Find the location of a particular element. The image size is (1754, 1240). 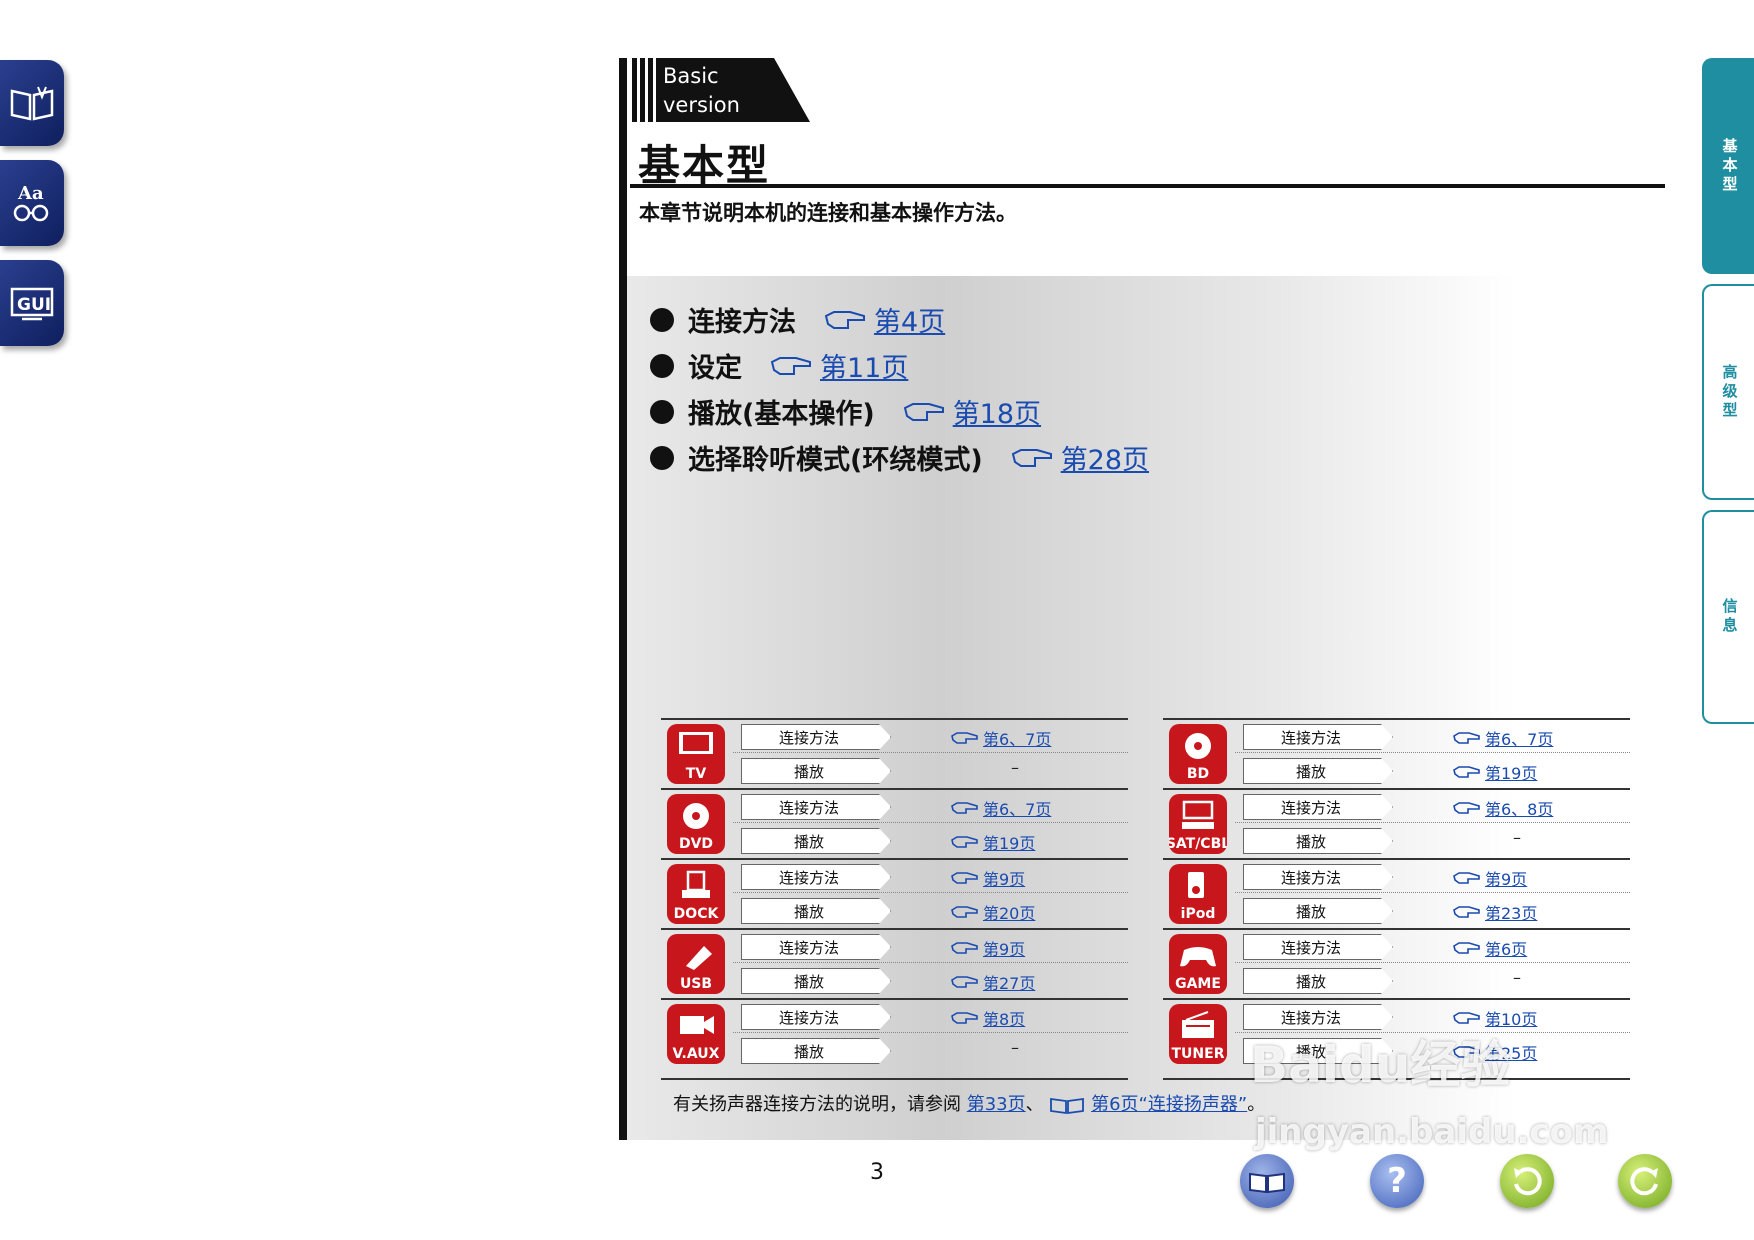

glossary-aa-icon: Aa is located at coordinates (32, 203).